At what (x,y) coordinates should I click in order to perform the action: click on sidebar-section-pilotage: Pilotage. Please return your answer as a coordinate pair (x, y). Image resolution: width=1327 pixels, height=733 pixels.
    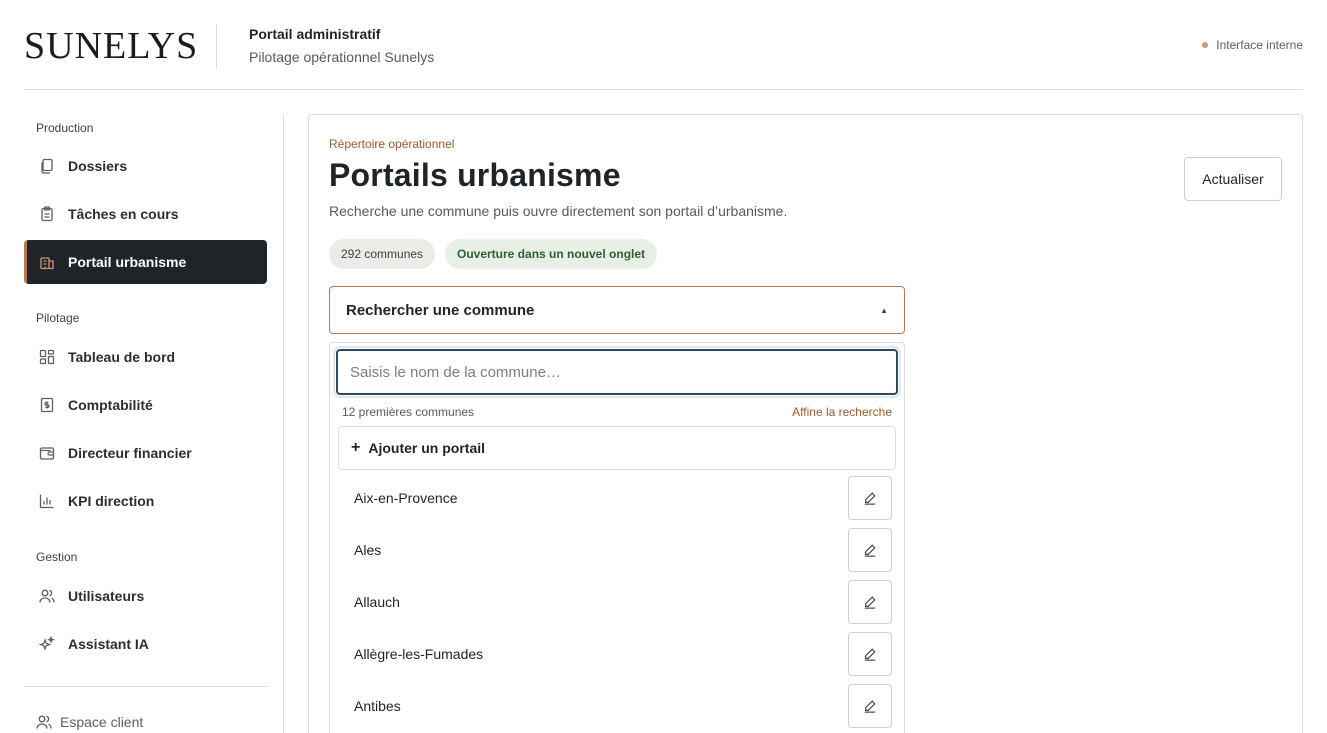
    Looking at the image, I should click on (58, 318).